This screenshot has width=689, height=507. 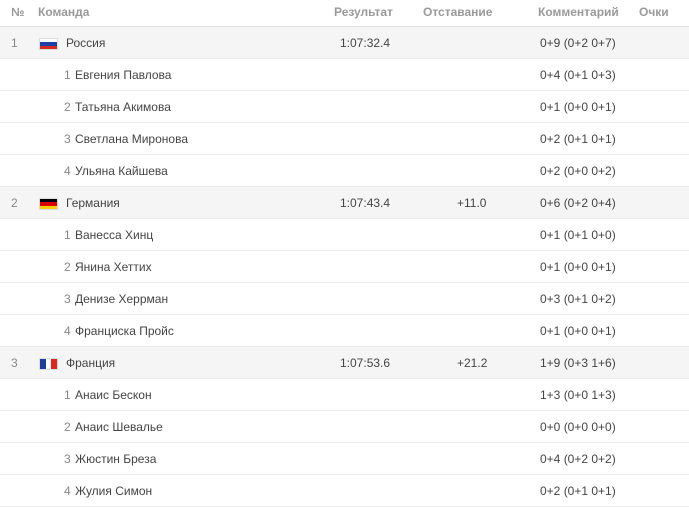 What do you see at coordinates (578, 235) in the screenshot?
I see `member-comment: 0+1 (0+1 0+0)` at bounding box center [578, 235].